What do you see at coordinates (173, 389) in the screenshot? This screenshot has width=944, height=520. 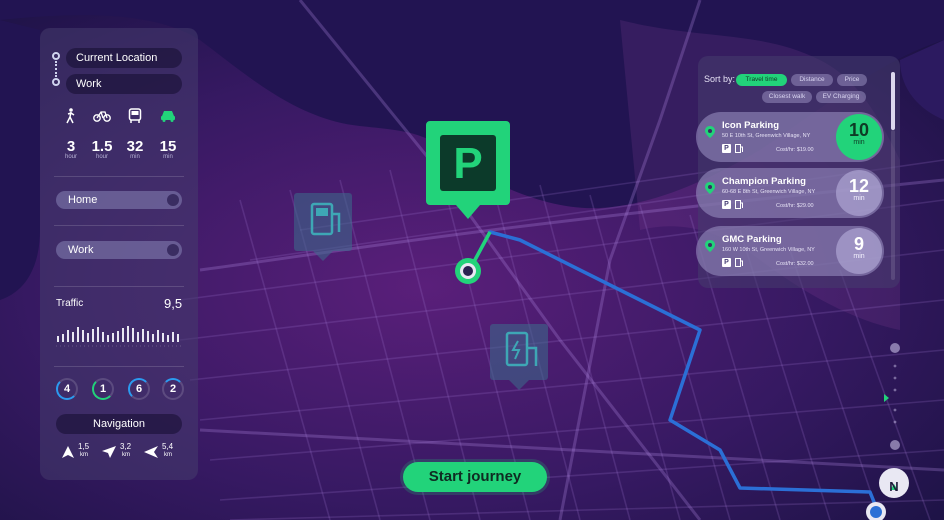 I see `stat-circle-4: 2` at bounding box center [173, 389].